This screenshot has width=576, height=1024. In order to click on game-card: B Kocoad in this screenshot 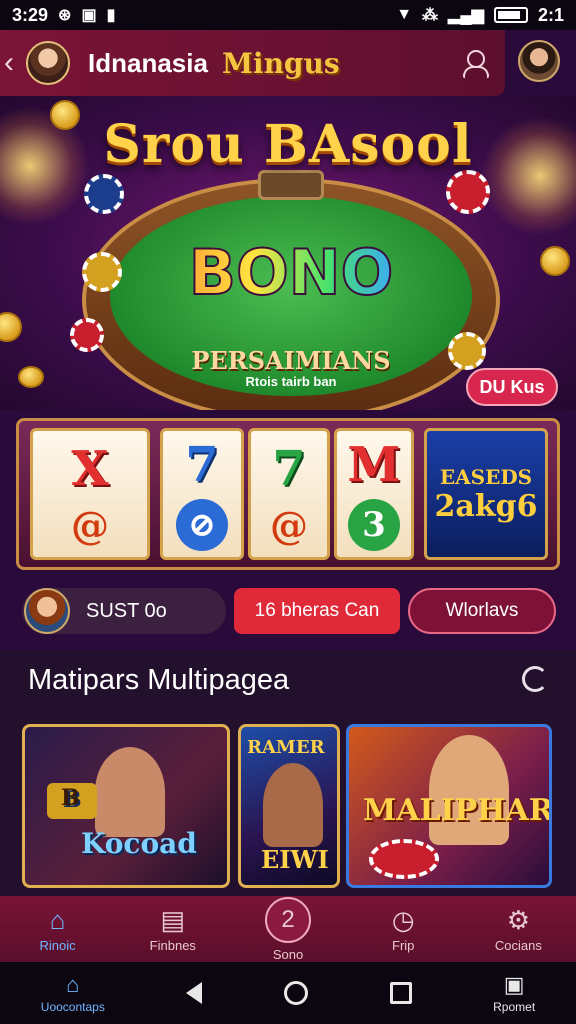, I will do `click(126, 806)`.